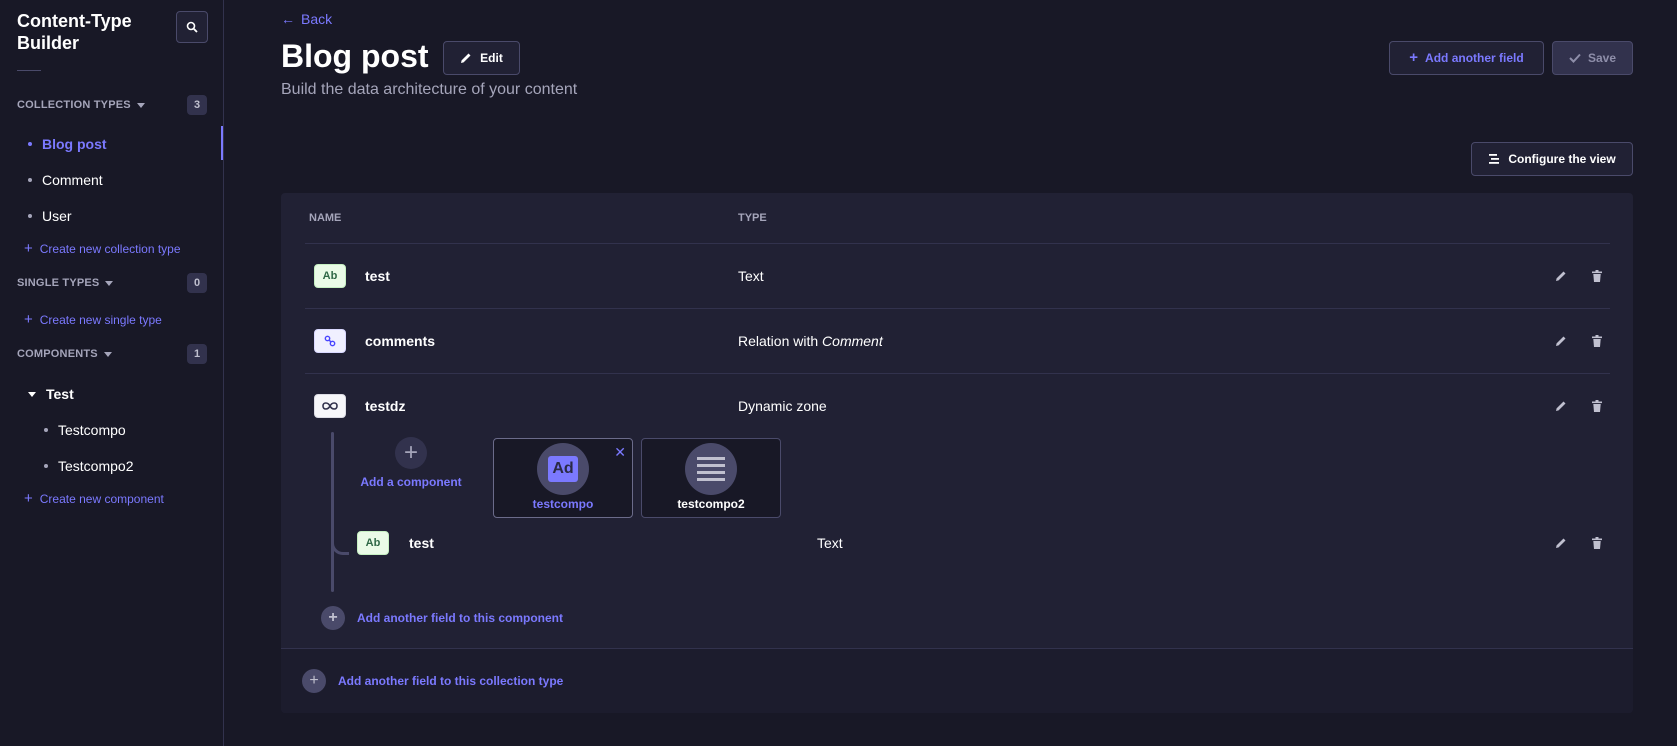 This screenshot has height=746, width=1677. What do you see at coordinates (400, 341) in the screenshot?
I see `field-name: comments` at bounding box center [400, 341].